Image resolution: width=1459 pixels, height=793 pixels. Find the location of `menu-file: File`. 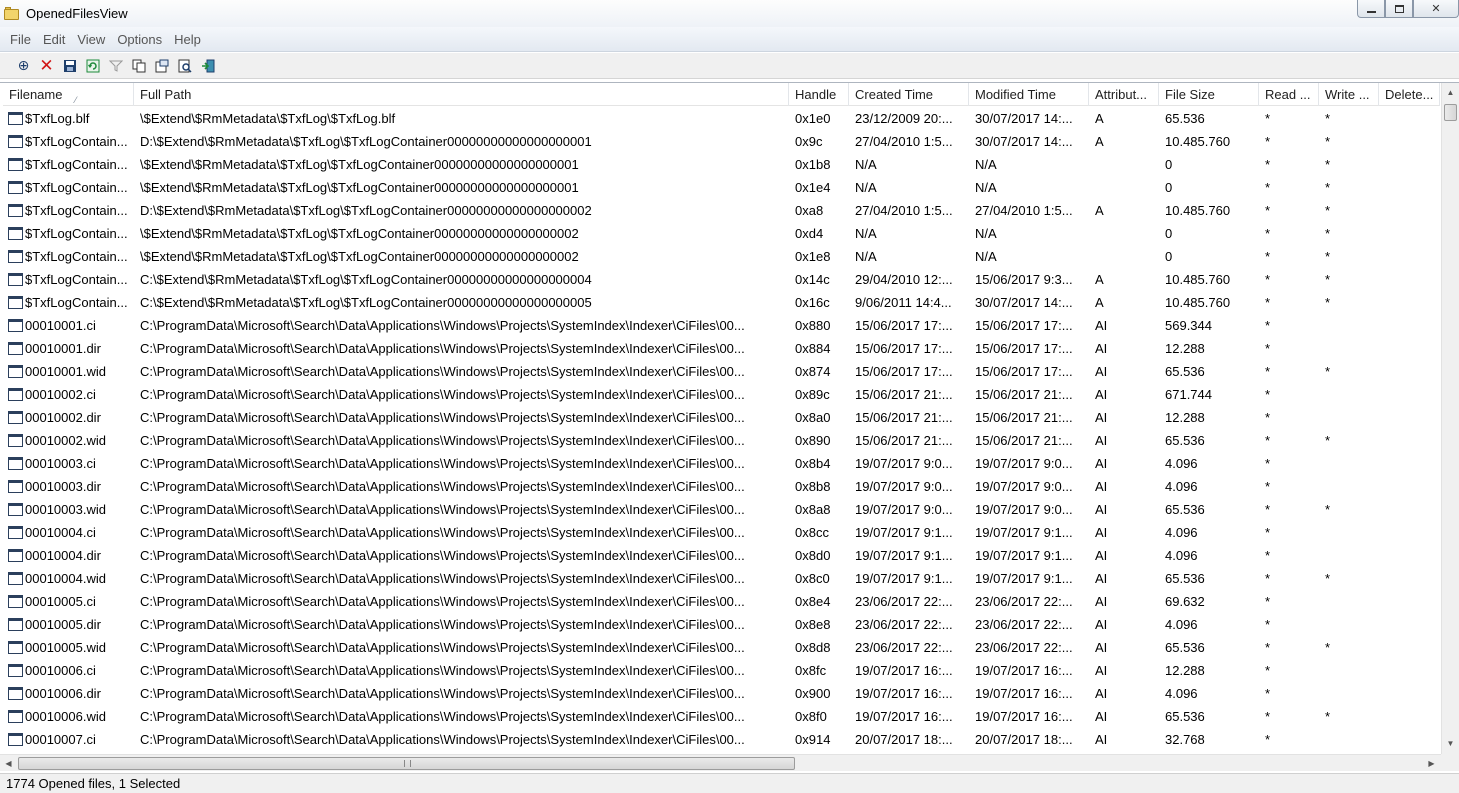

menu-file: File is located at coordinates (18, 39).